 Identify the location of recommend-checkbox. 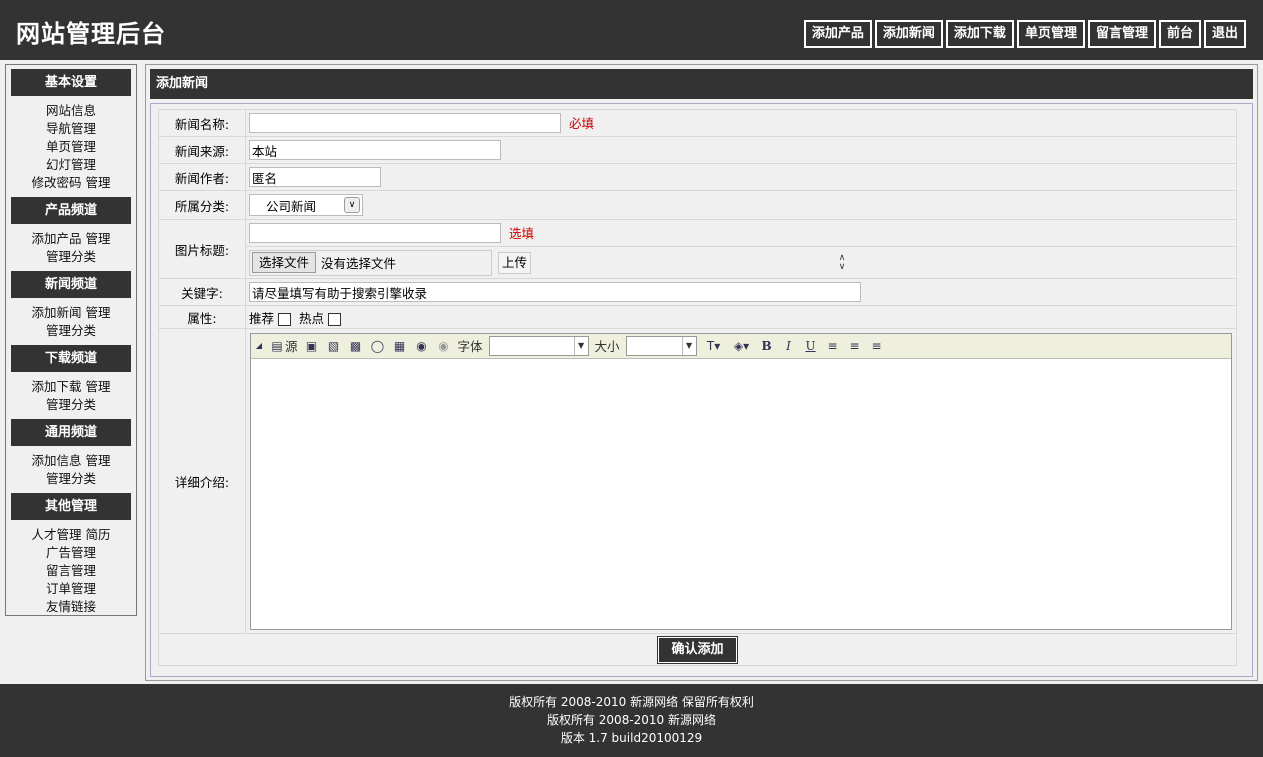
(285, 319).